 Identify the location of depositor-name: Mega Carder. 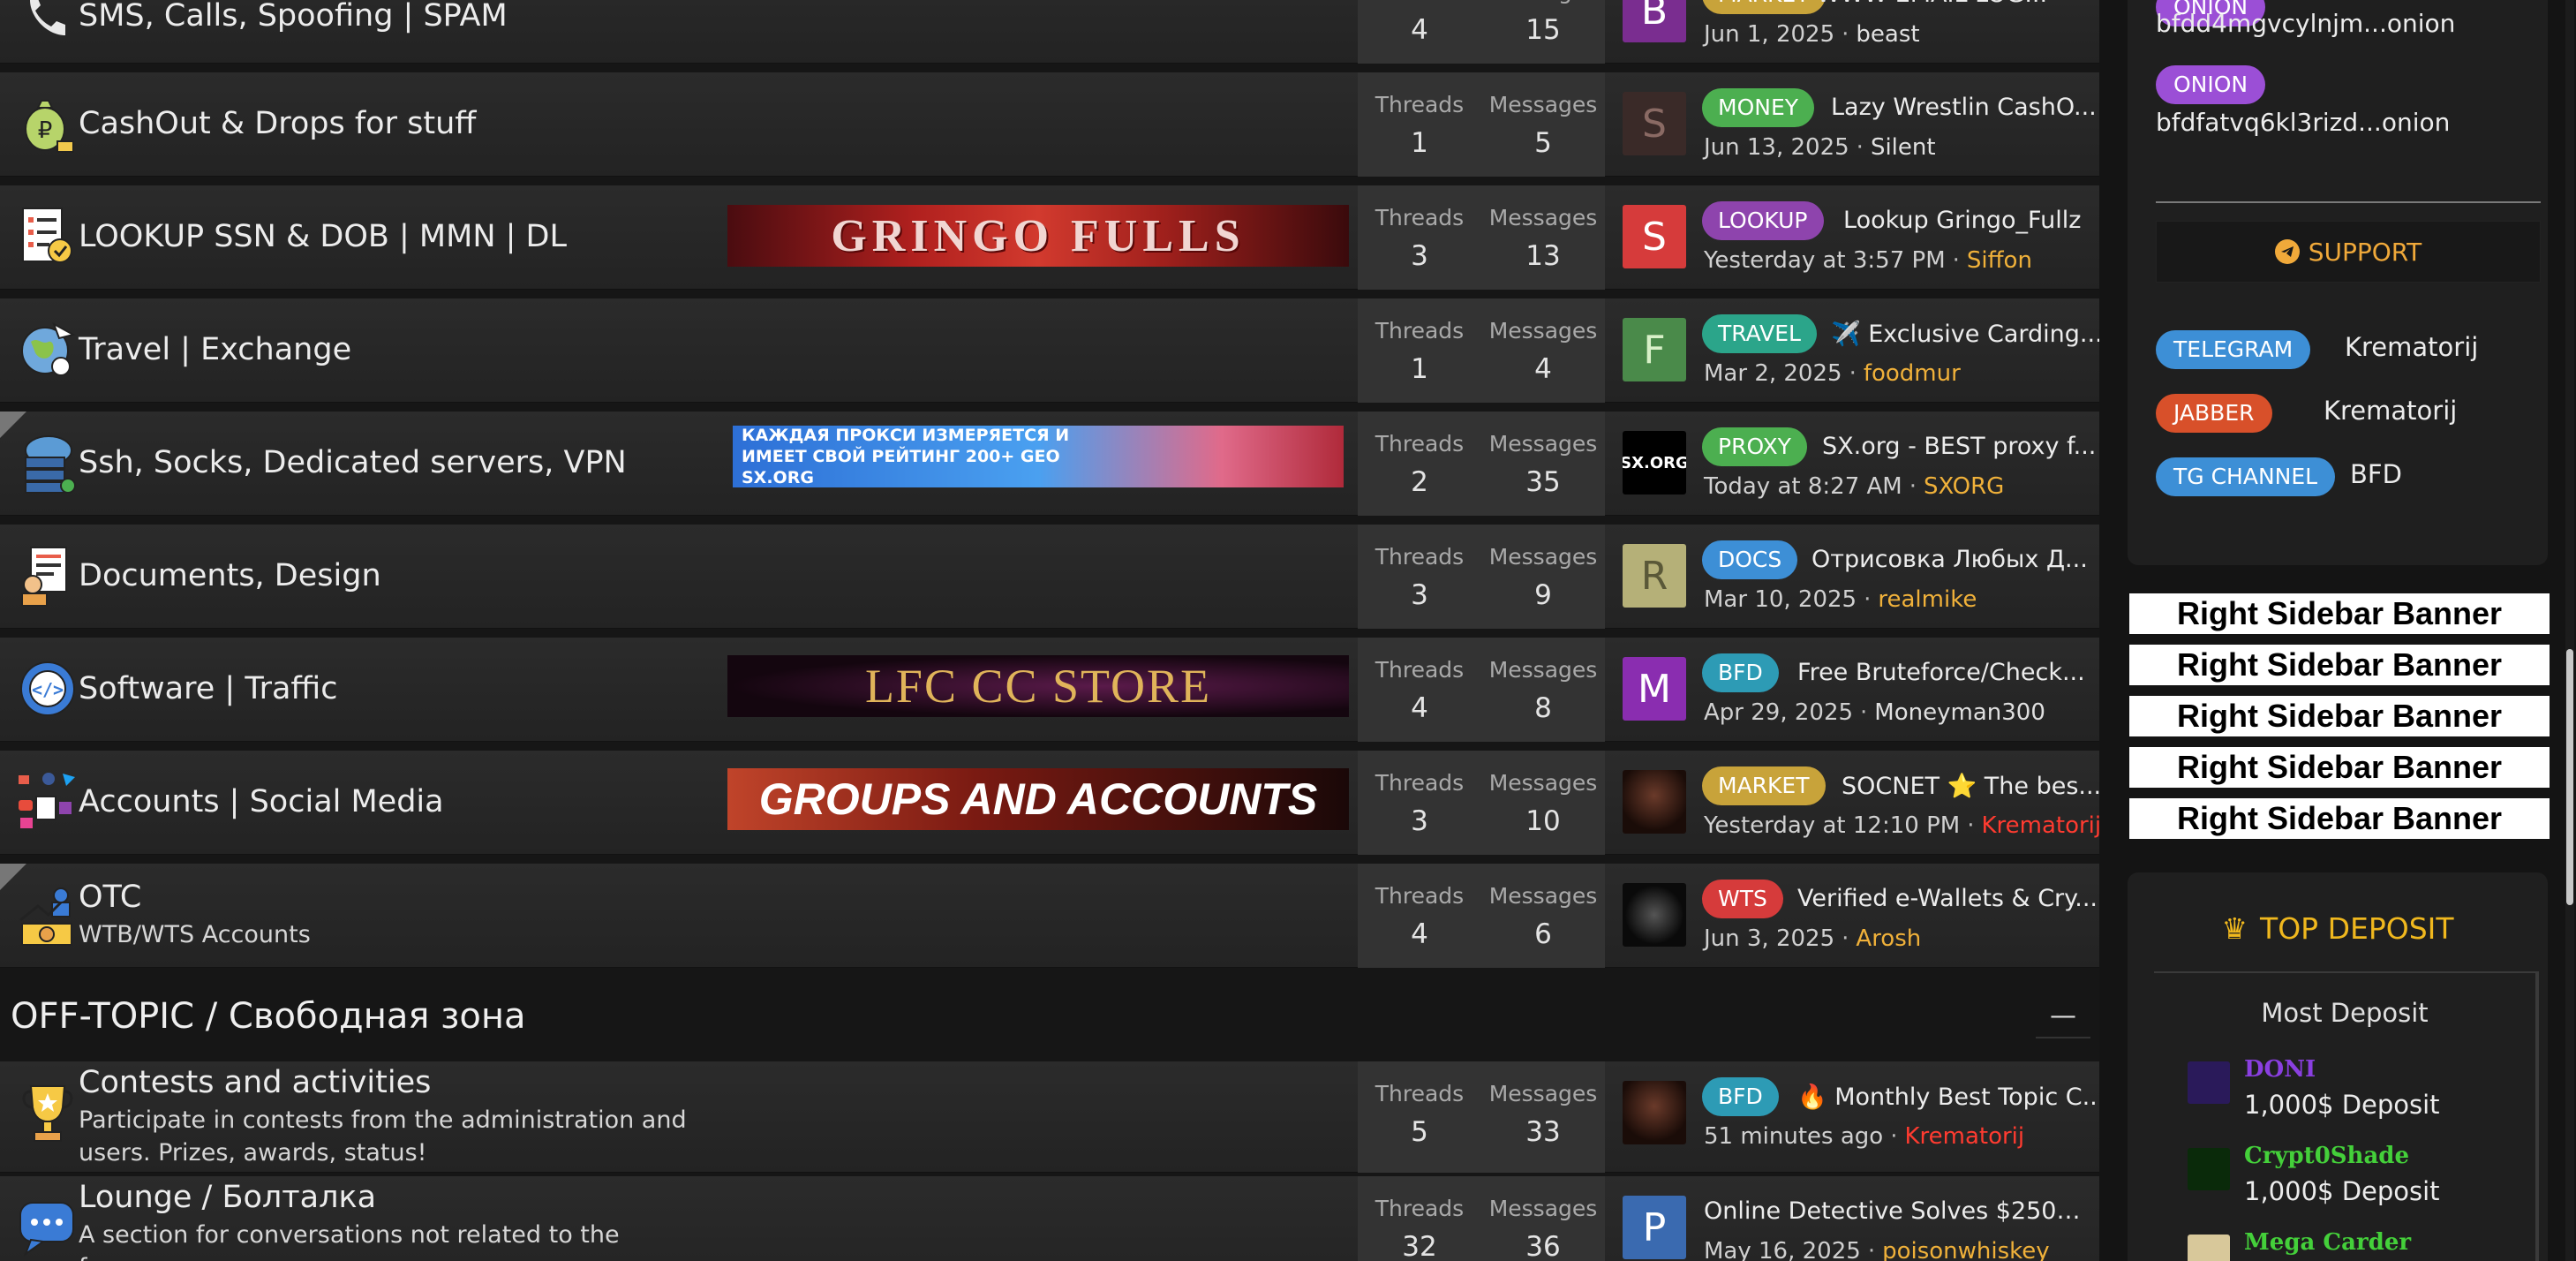
(2328, 1242).